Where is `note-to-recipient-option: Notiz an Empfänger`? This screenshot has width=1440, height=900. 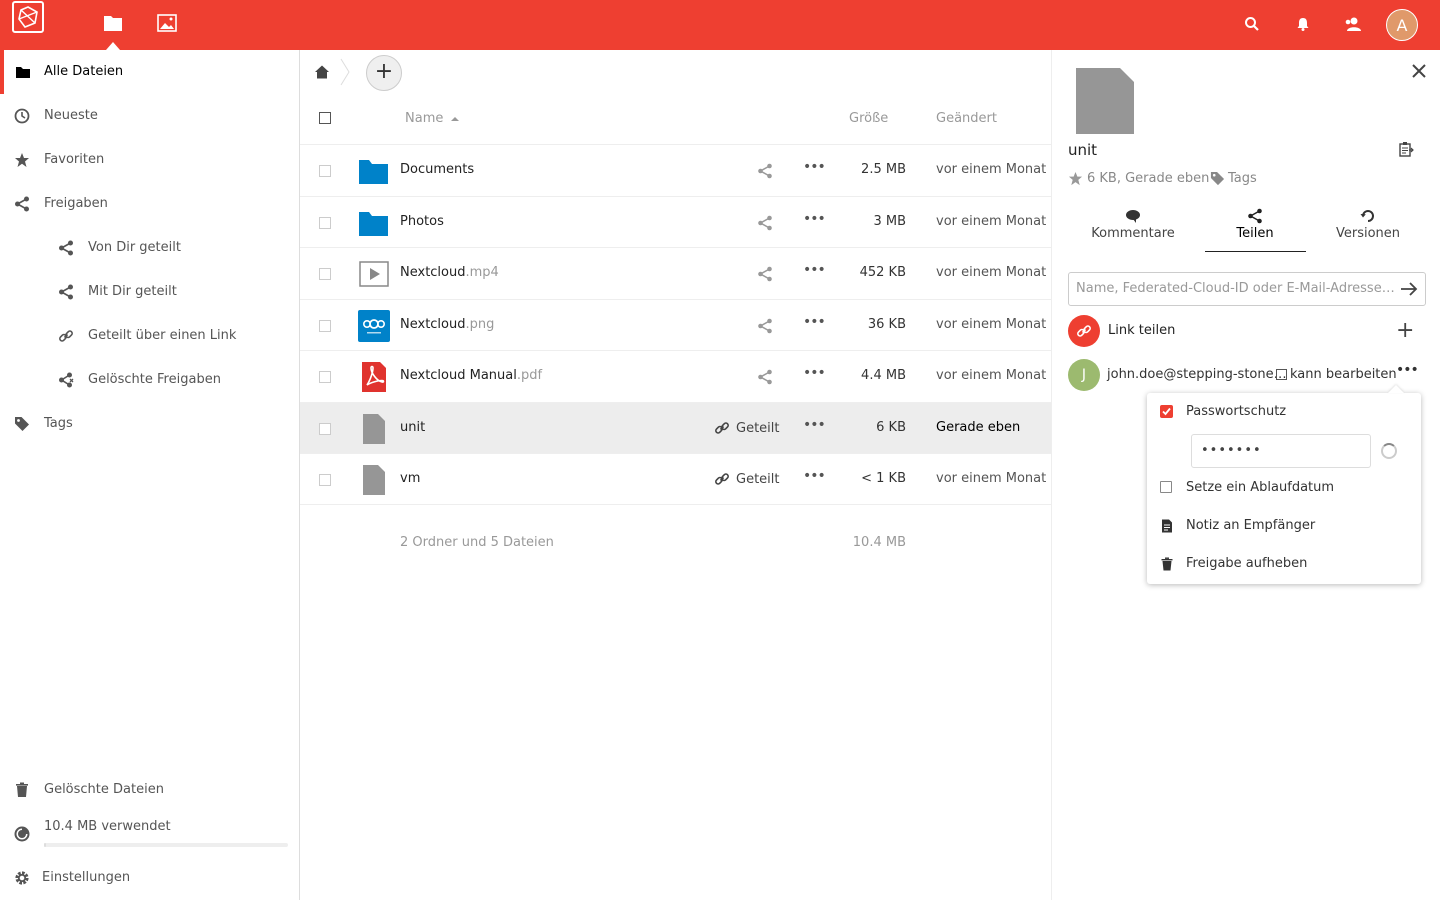 note-to-recipient-option: Notiz an Empfänger is located at coordinates (1284, 526).